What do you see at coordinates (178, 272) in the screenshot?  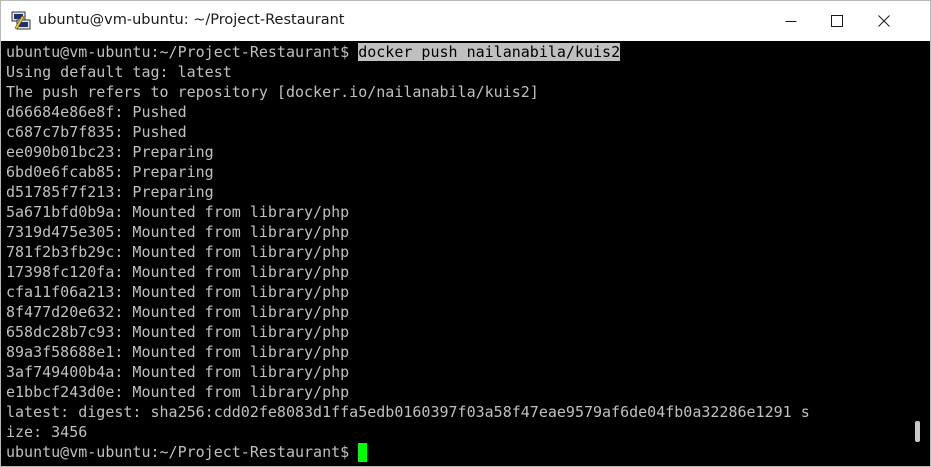 I see `output-line: 17398fc120fa: Mounted from library/php` at bounding box center [178, 272].